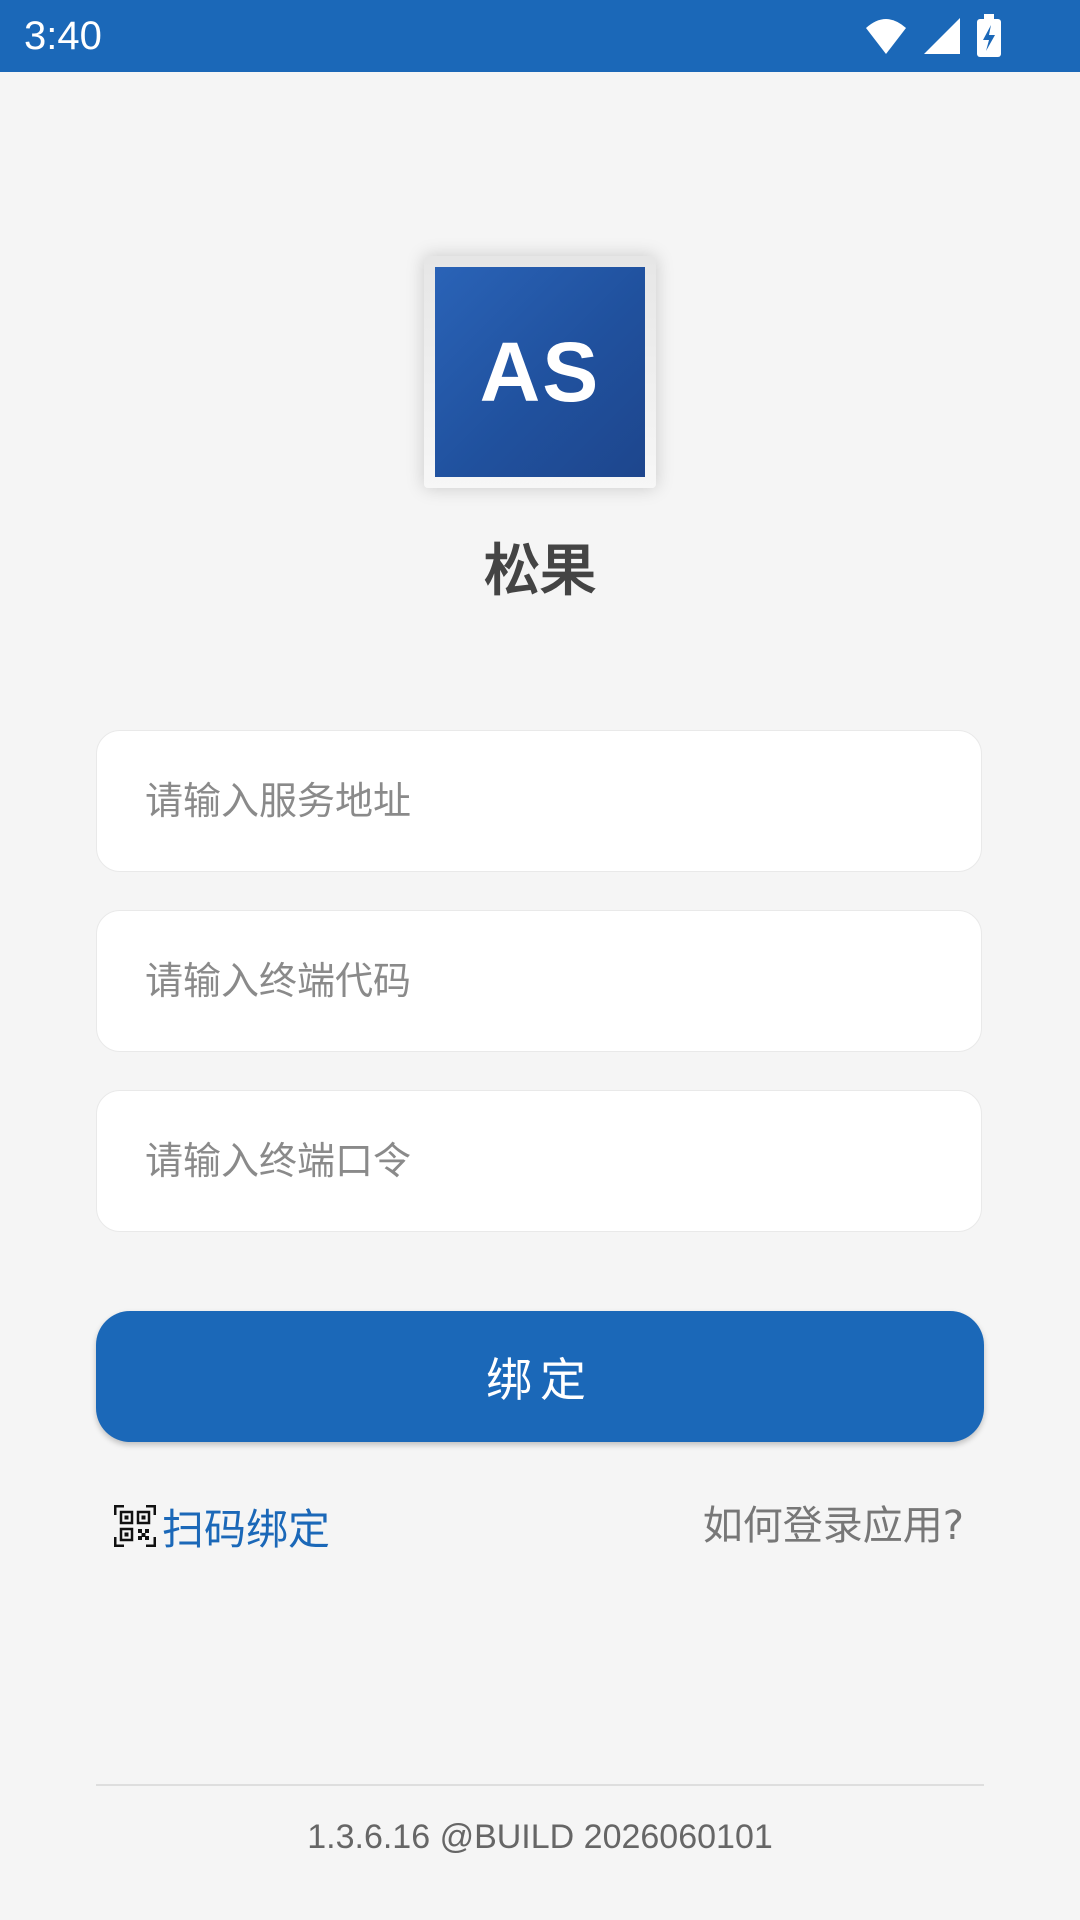 The height and width of the screenshot is (1920, 1080). What do you see at coordinates (135, 1526) in the screenshot?
I see `qr-code-icon` at bounding box center [135, 1526].